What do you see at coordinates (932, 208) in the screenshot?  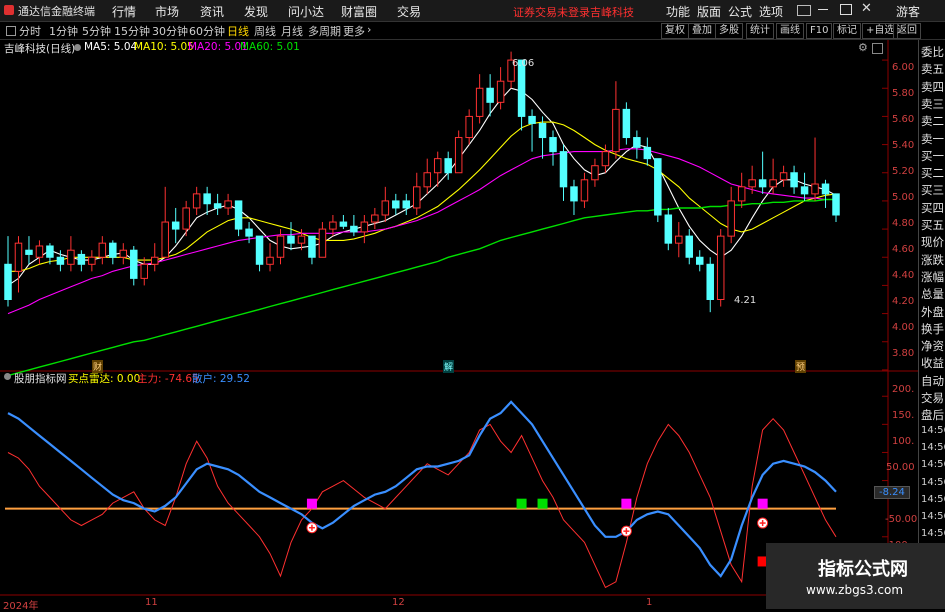 I see `side-panel-item: 买四` at bounding box center [932, 208].